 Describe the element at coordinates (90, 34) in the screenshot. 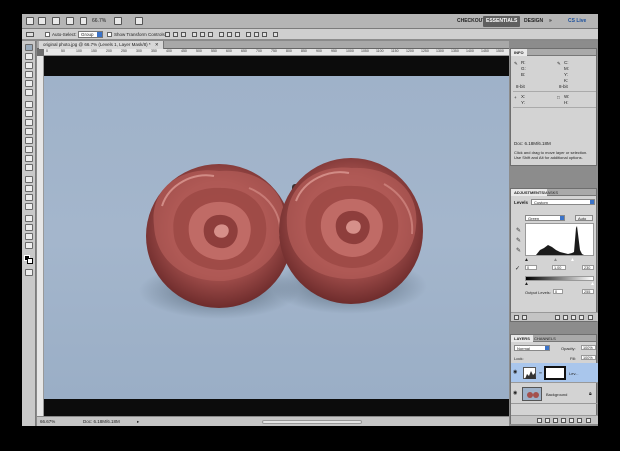

I see `auto-select-dropdown: Group` at that location.